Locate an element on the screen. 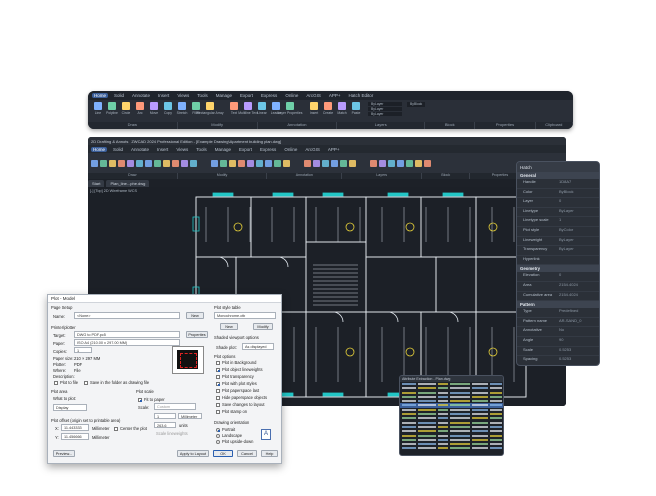 Image resolution: width=656 pixels, height=496 pixels. property-row: Cumulative area 2154.4024 is located at coordinates (558, 297).